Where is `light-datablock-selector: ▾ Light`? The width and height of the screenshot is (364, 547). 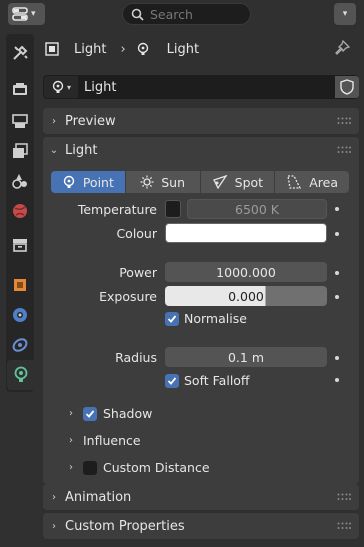 light-datablock-selector: ▾ Light is located at coordinates (201, 87).